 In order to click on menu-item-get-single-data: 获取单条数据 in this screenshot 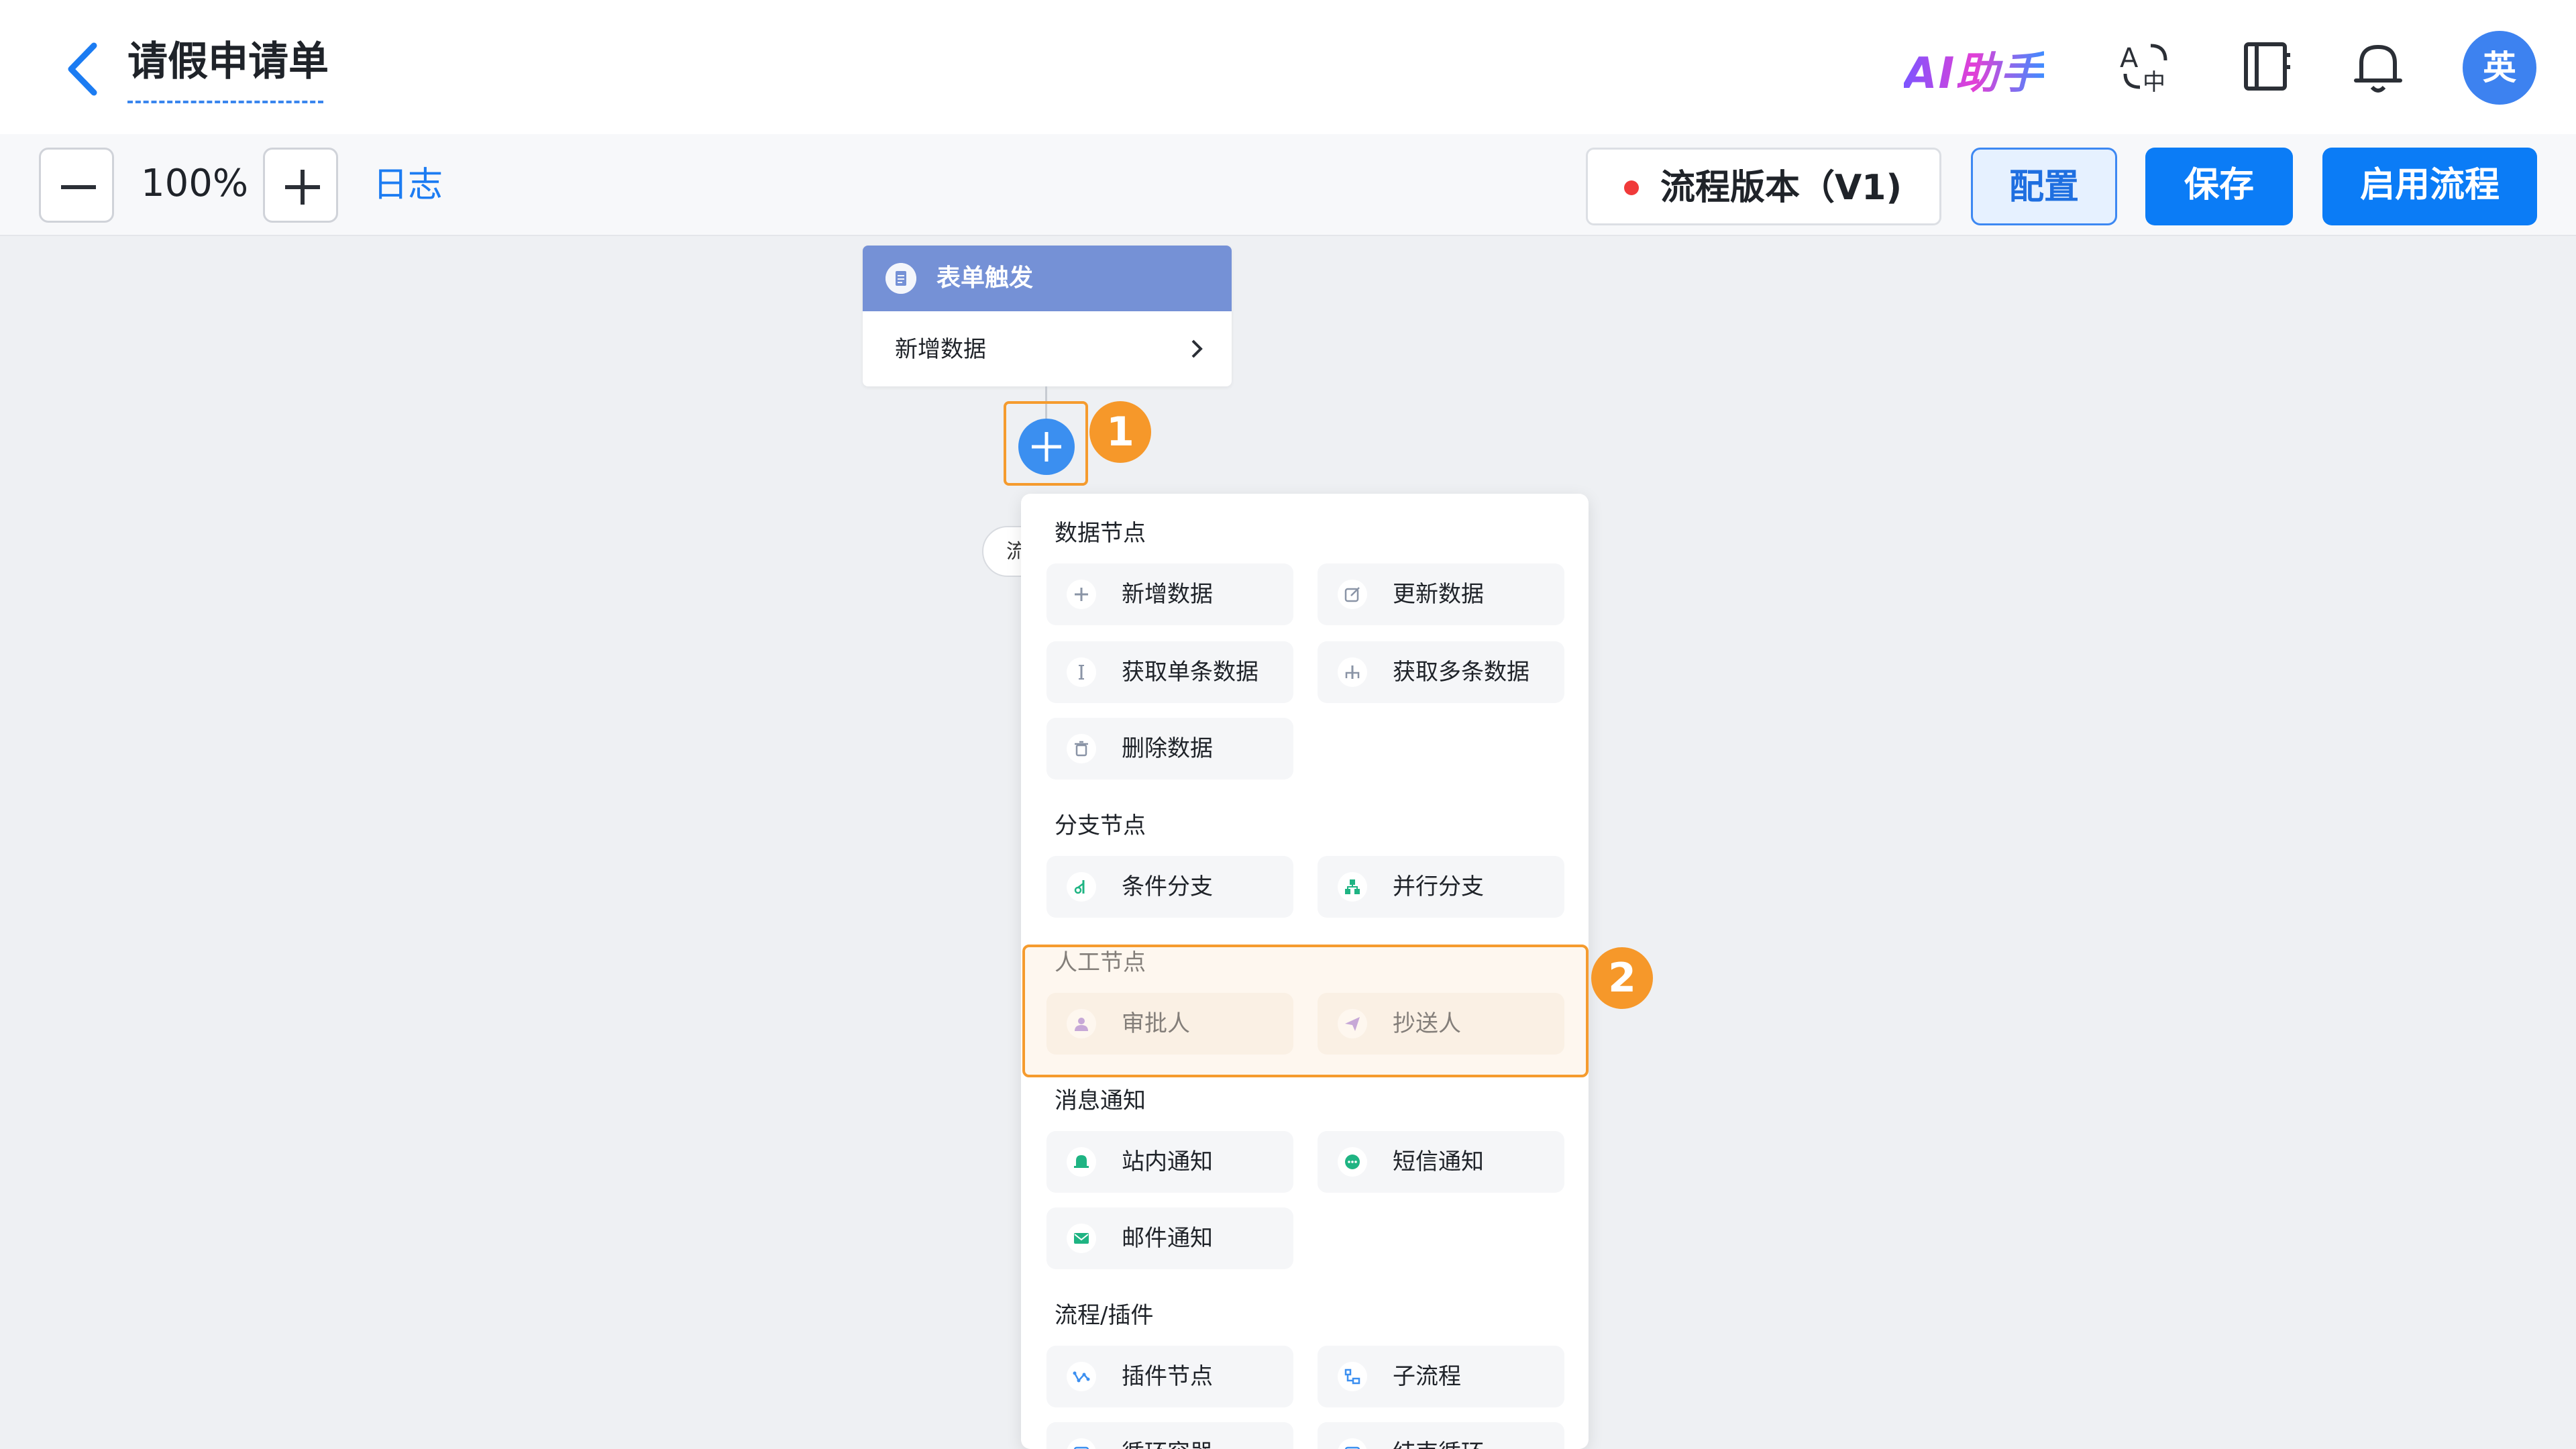, I will do `click(1169, 672)`.